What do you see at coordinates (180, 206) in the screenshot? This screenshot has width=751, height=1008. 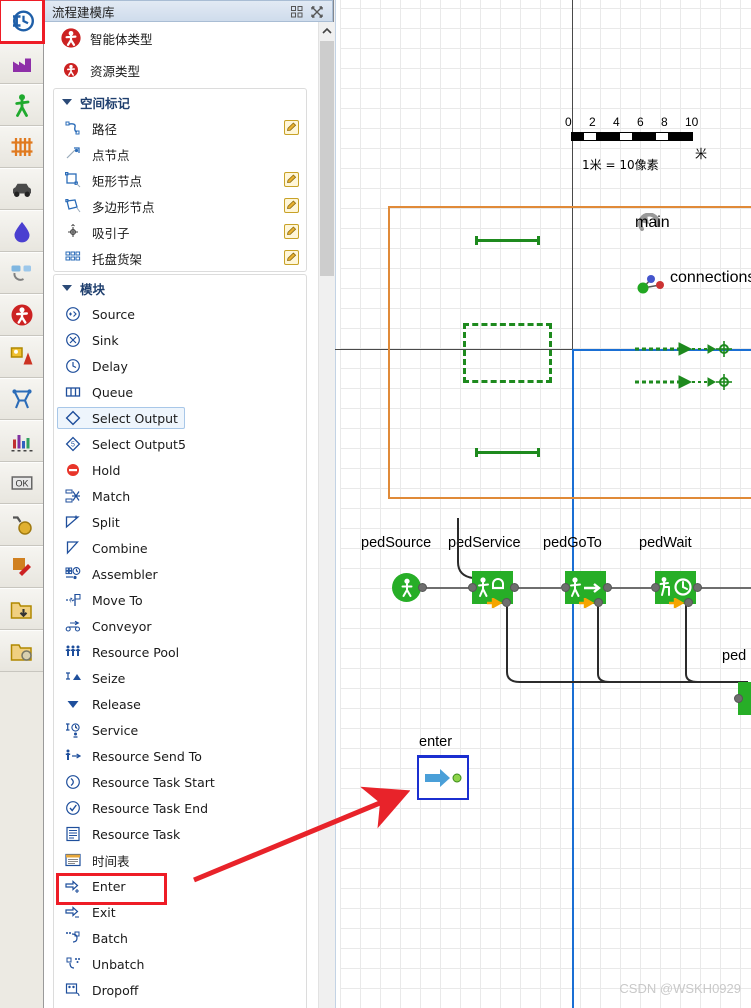 I see `palette-item-polygon-node: 多边形节点` at bounding box center [180, 206].